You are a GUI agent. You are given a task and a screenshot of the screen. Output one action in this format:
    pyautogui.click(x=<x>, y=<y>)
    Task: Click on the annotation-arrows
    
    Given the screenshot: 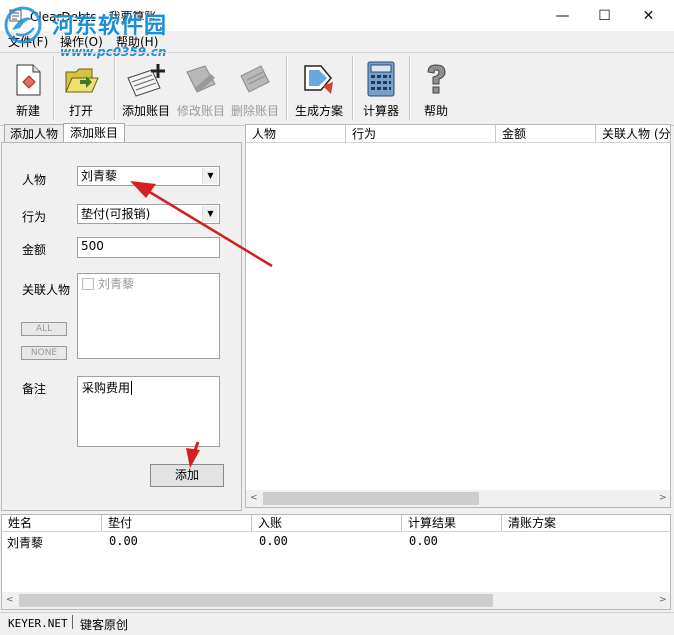 What is the action you would take?
    pyautogui.click(x=201, y=324)
    